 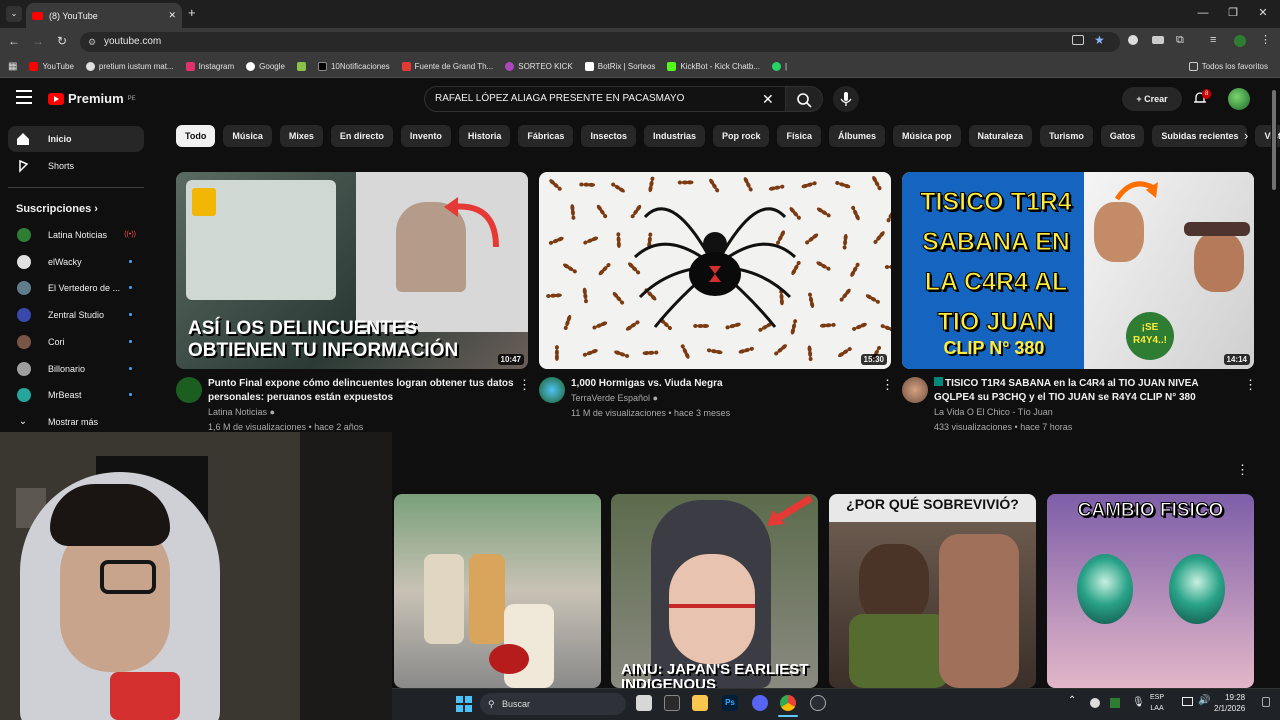 What do you see at coordinates (24, 97) in the screenshot?
I see `hamburger-menu-icon` at bounding box center [24, 97].